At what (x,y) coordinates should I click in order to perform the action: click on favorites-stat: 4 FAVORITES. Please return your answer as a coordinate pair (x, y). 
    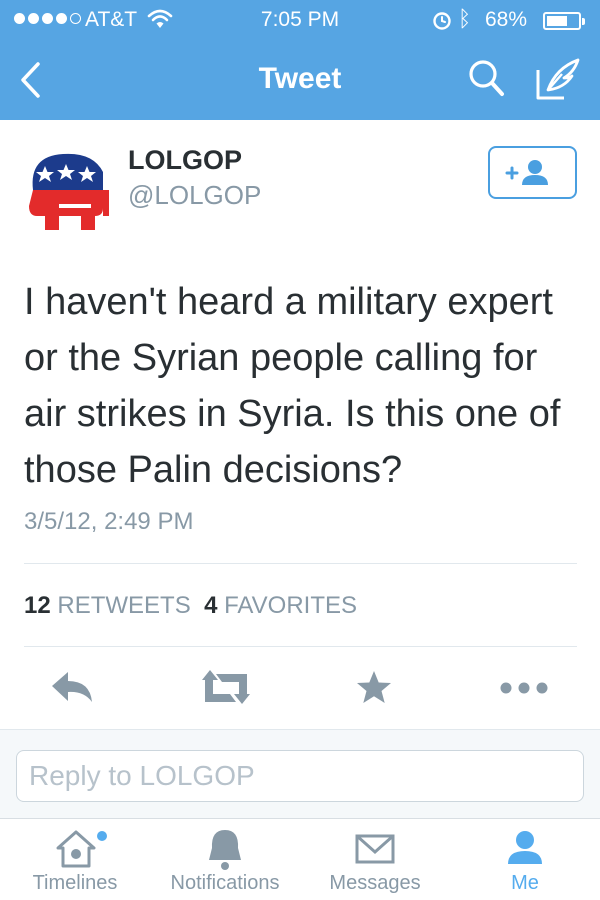
    Looking at the image, I should click on (280, 605).